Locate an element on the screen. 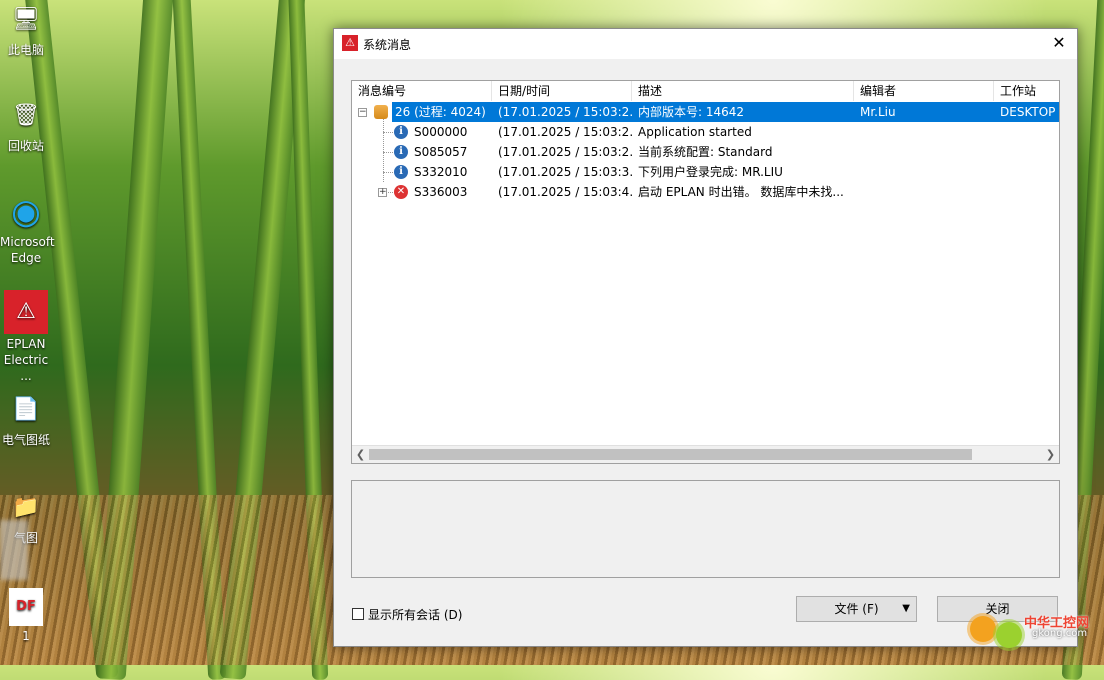 The height and width of the screenshot is (680, 1104). cell-description: 当前系统配置: Standard is located at coordinates (705, 152).